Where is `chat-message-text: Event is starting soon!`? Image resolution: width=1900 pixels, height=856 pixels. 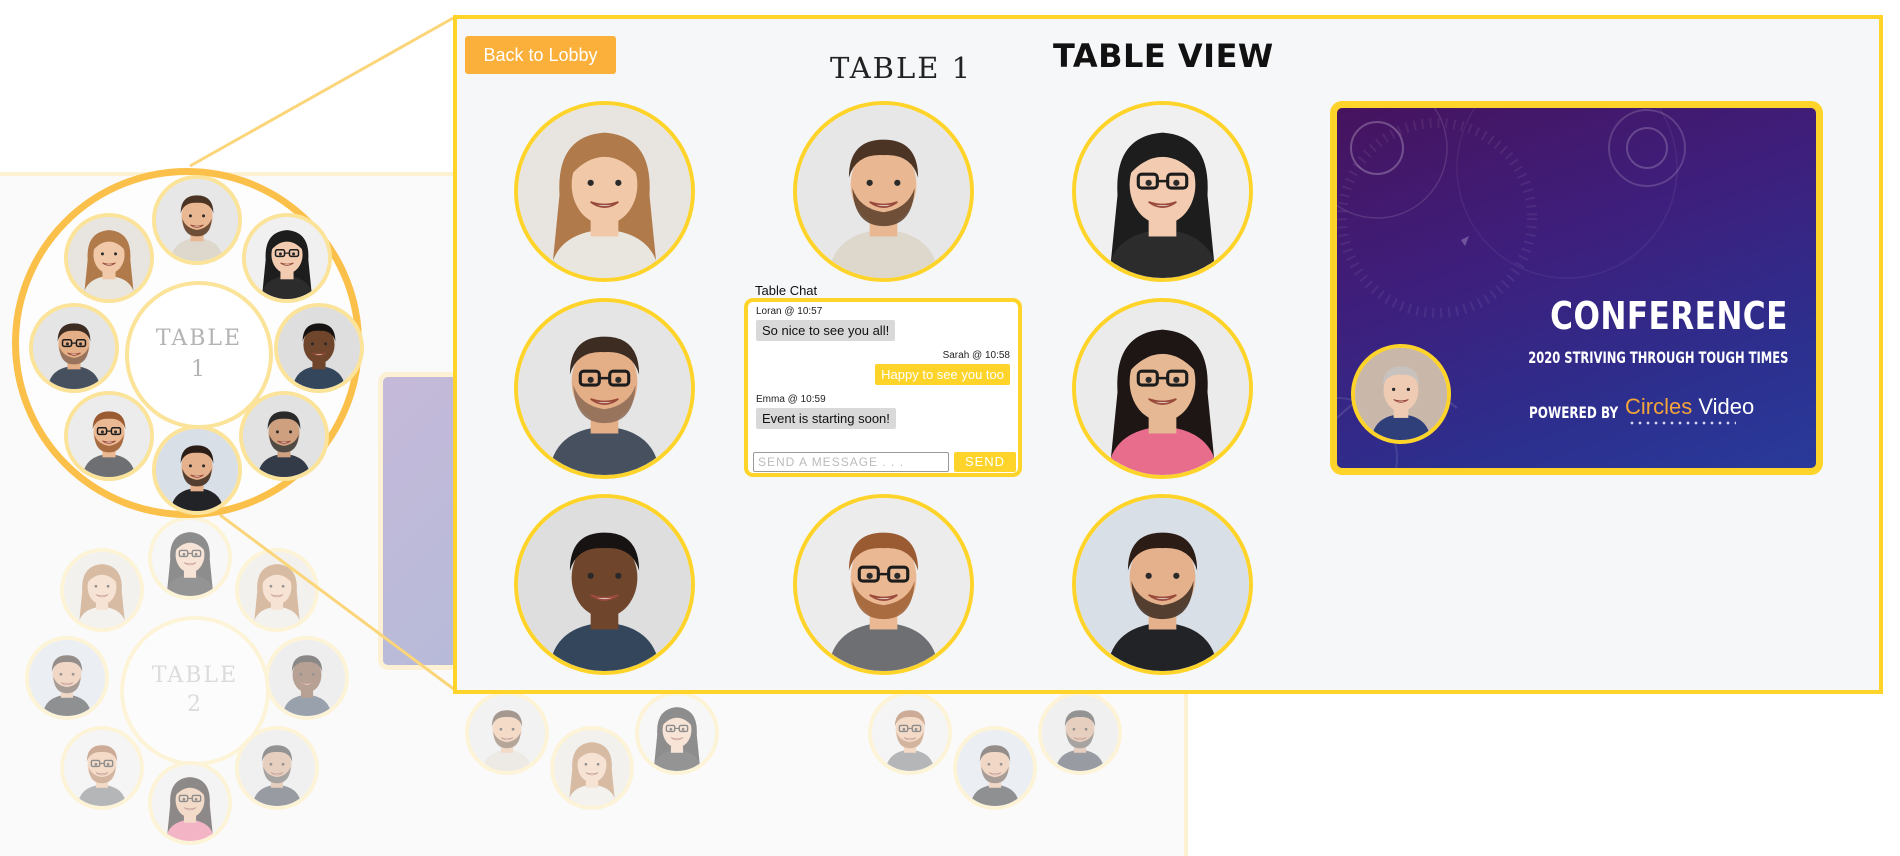
chat-message-text: Event is starting soon! is located at coordinates (826, 418).